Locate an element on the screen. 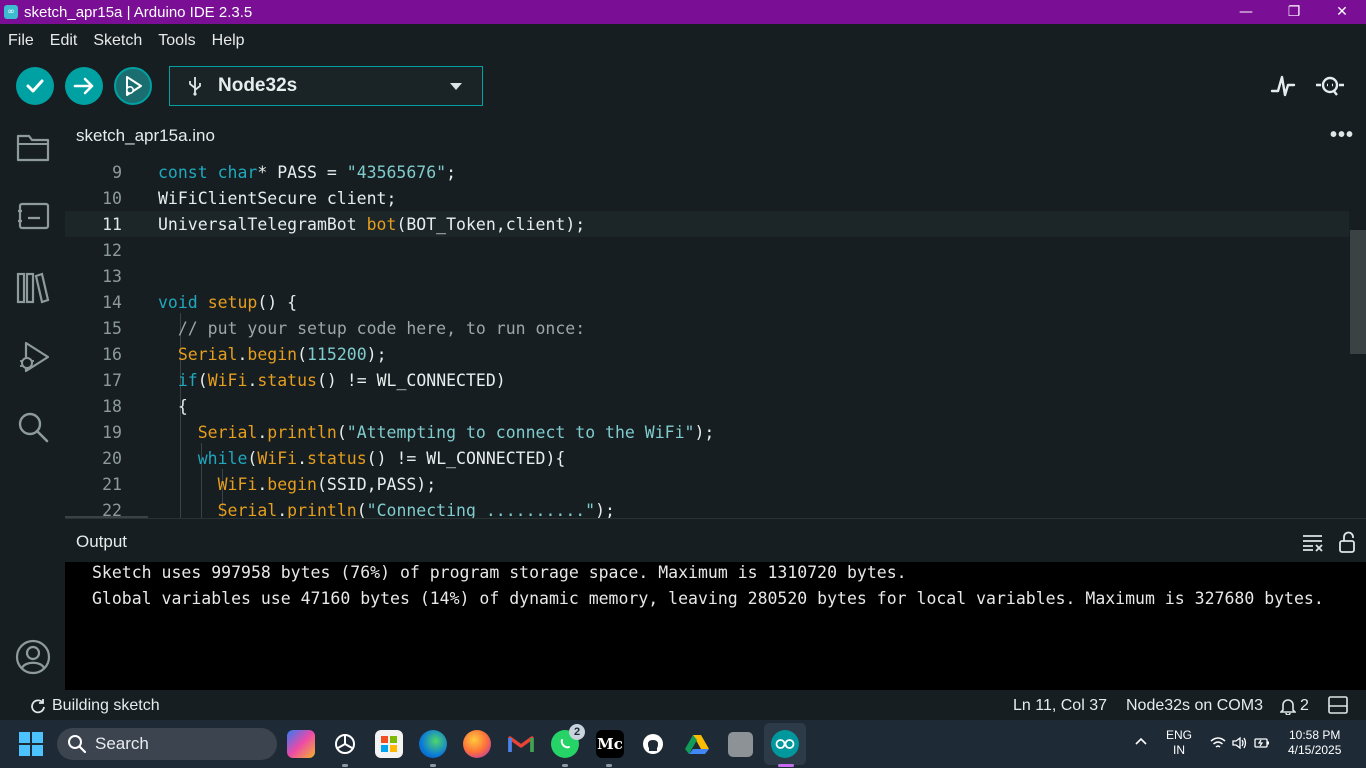 This screenshot has width=1366, height=768. editor-tabs: sketch_apr15a.ino ••• is located at coordinates (715, 135).